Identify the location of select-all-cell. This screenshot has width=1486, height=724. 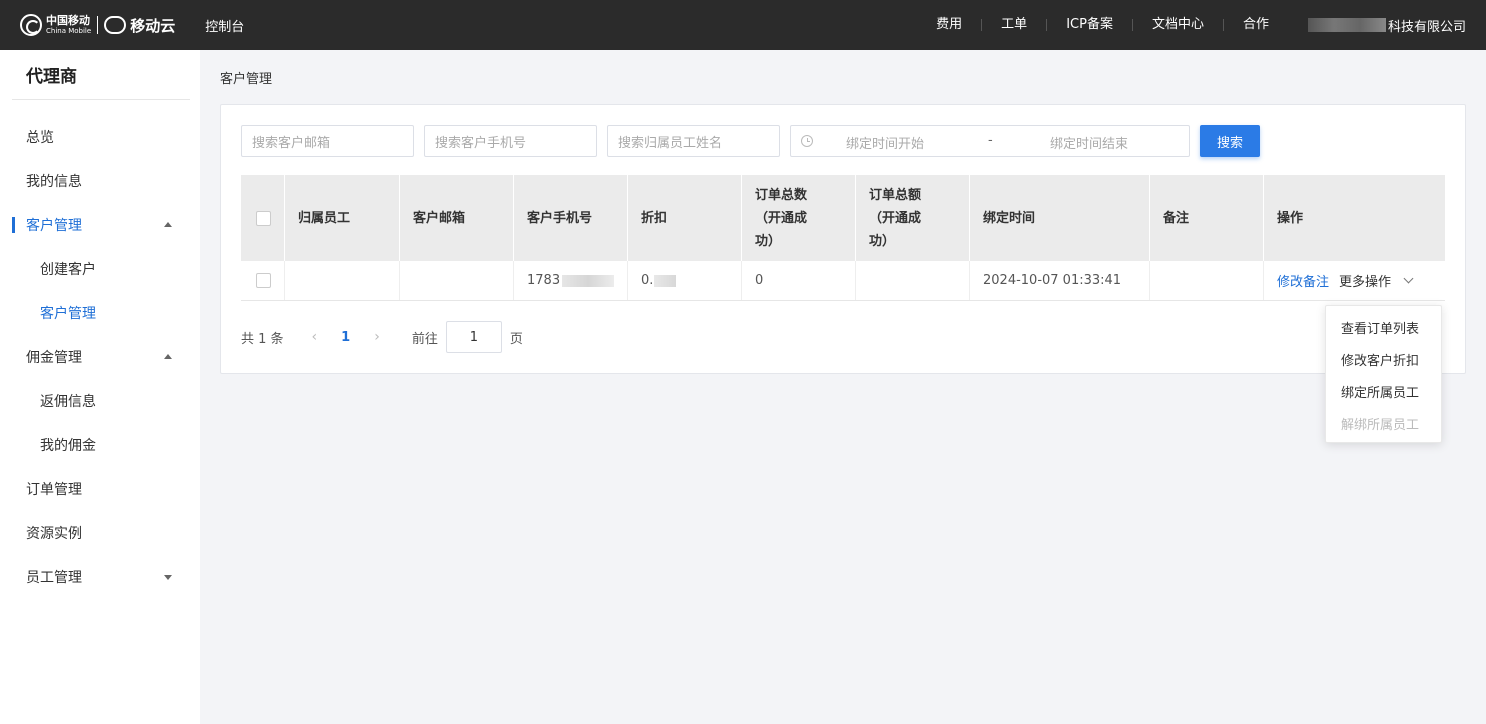
(263, 218).